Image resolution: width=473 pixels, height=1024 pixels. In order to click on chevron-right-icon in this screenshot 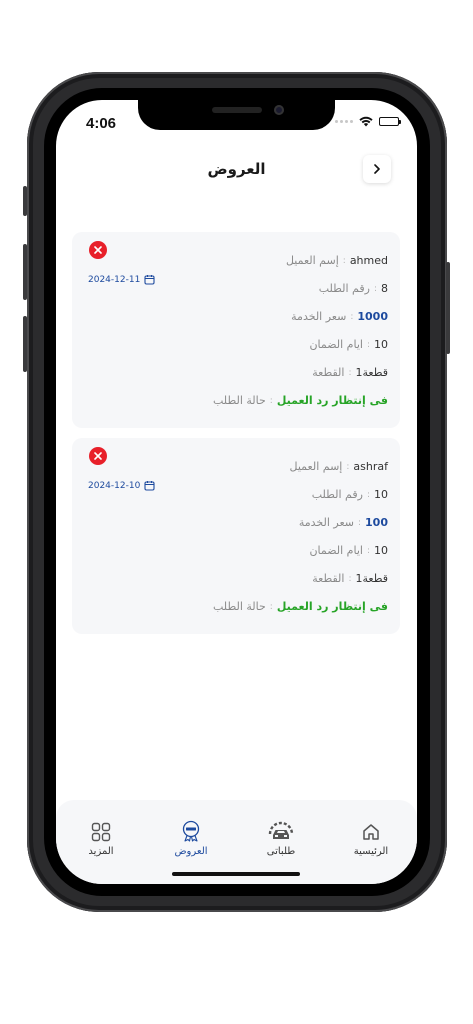, I will do `click(377, 169)`.